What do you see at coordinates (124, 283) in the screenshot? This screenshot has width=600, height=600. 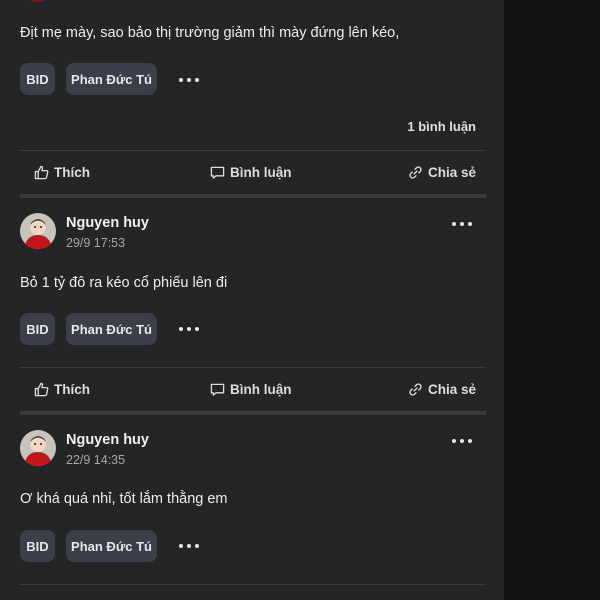 I see `post-content: Bỏ 1 tỷ đô ra kéo cổ phiếu lên đi` at bounding box center [124, 283].